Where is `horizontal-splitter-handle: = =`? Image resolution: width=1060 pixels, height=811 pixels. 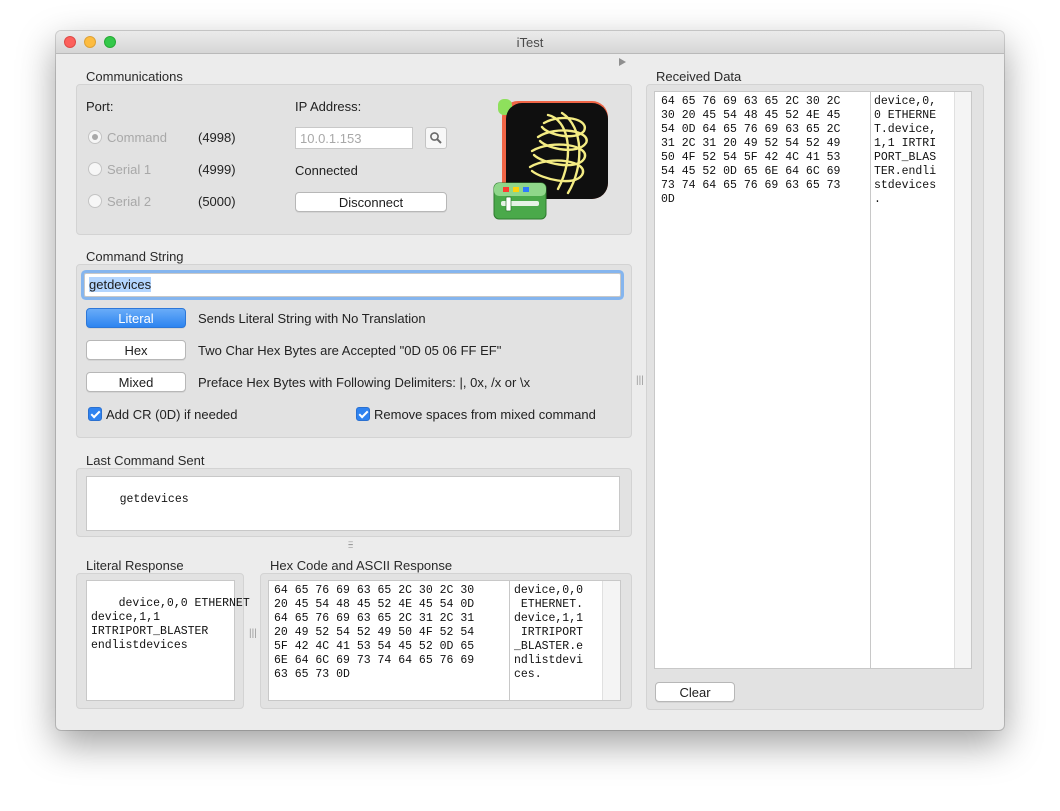 horizontal-splitter-handle: = = is located at coordinates (350, 545).